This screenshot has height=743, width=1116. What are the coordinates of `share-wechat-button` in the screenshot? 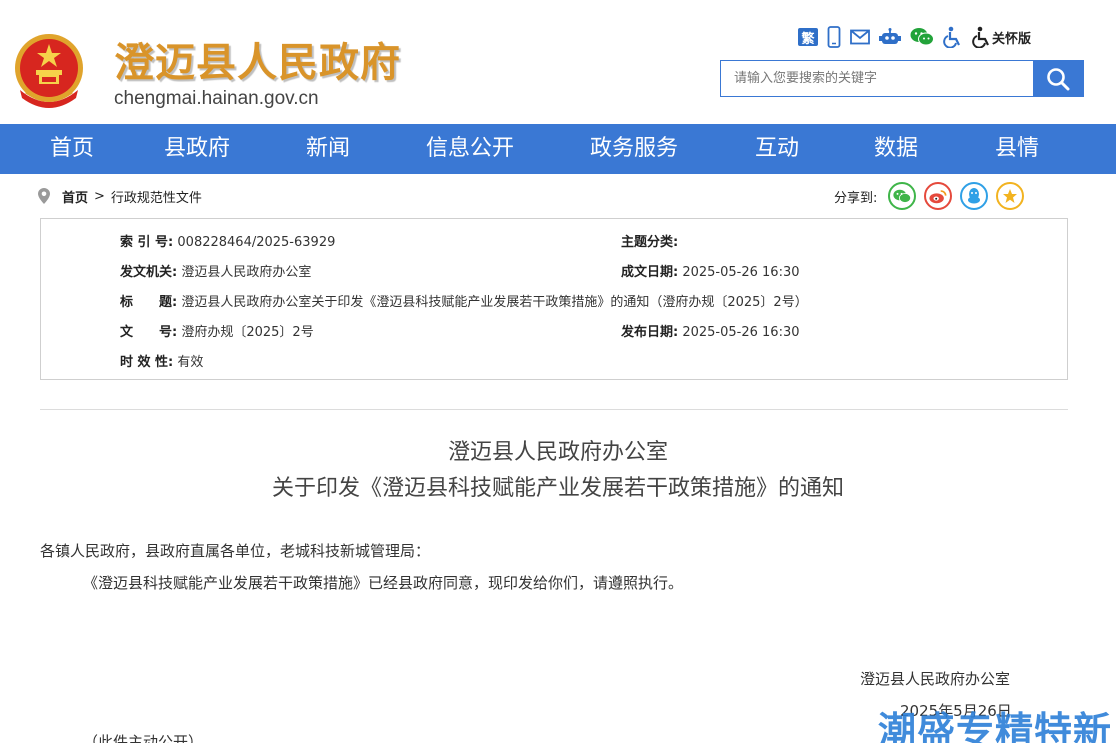 It's located at (902, 196).